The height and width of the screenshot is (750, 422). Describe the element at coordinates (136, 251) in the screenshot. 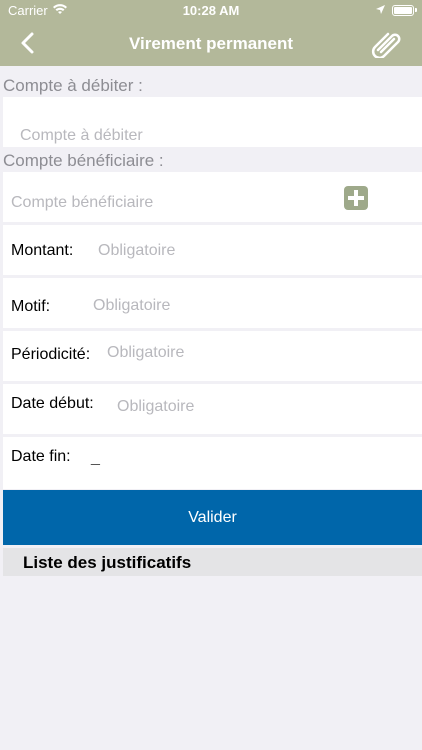

I see `montant-input: Obligatoire` at that location.